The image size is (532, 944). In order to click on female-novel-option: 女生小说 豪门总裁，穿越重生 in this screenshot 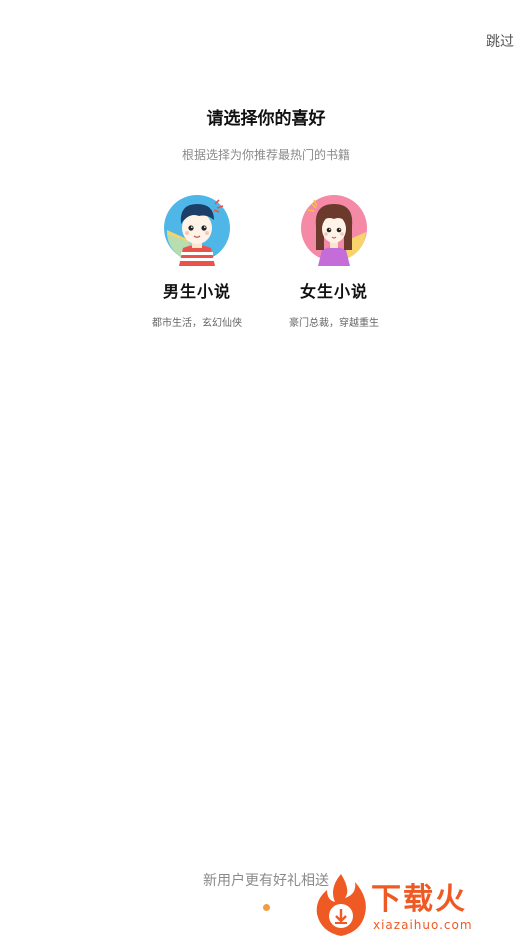, I will do `click(334, 259)`.